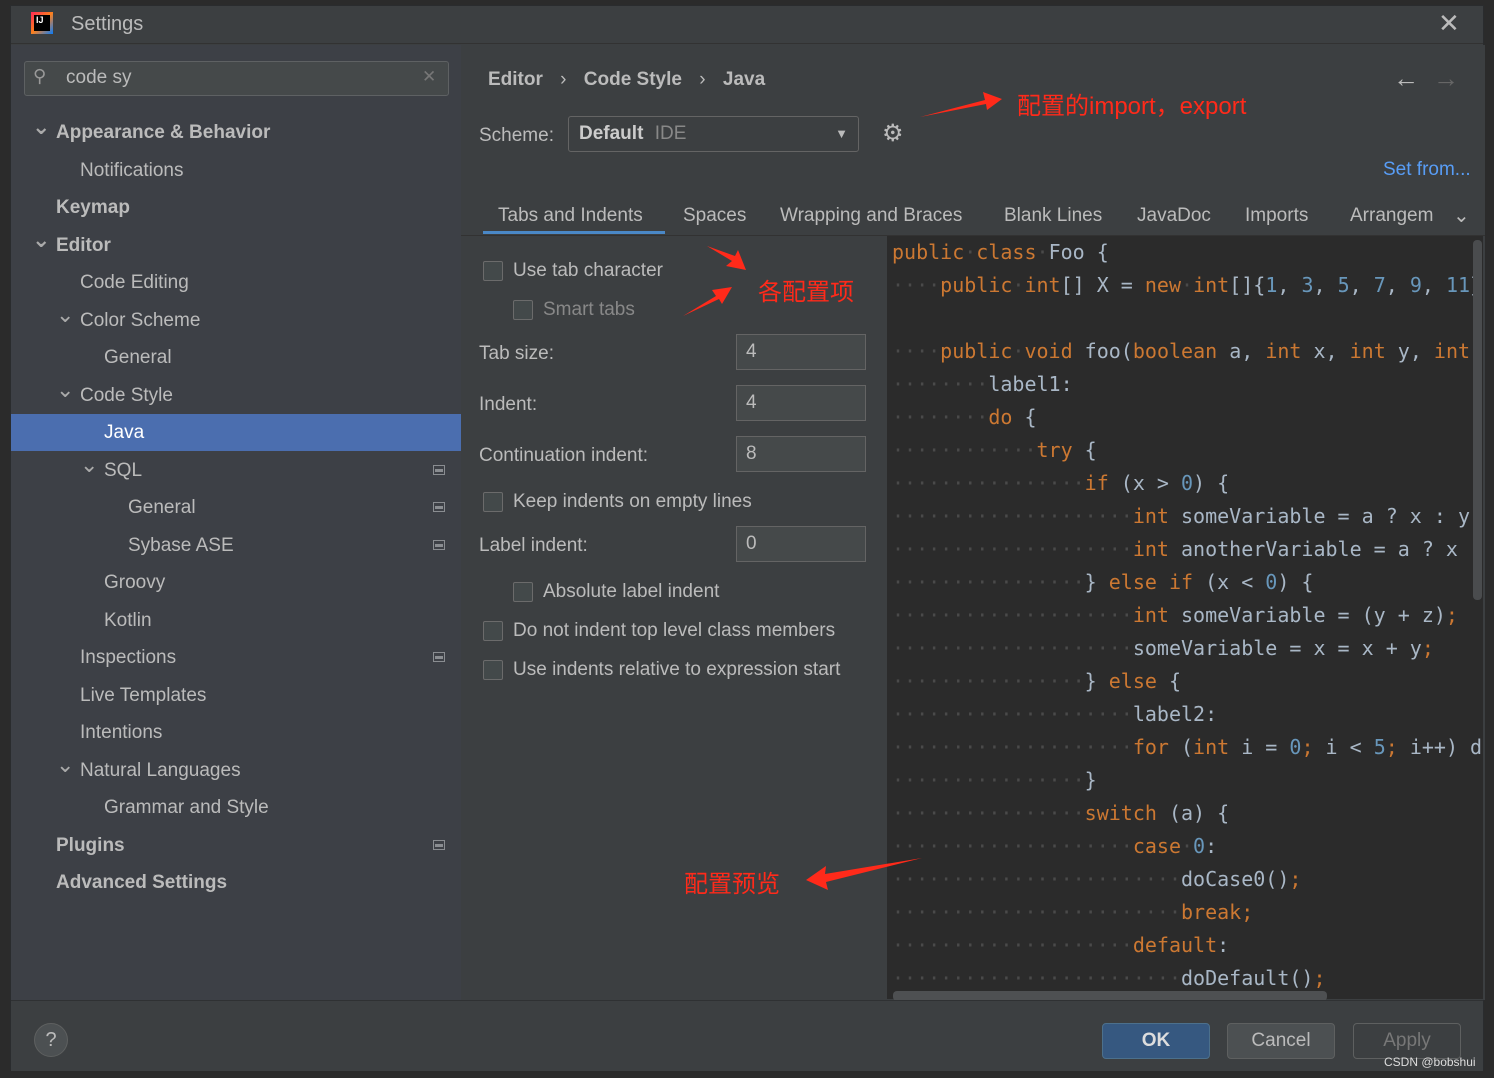  What do you see at coordinates (1132, 106) in the screenshot?
I see `annotation-import-export: 配置的import，export` at bounding box center [1132, 106].